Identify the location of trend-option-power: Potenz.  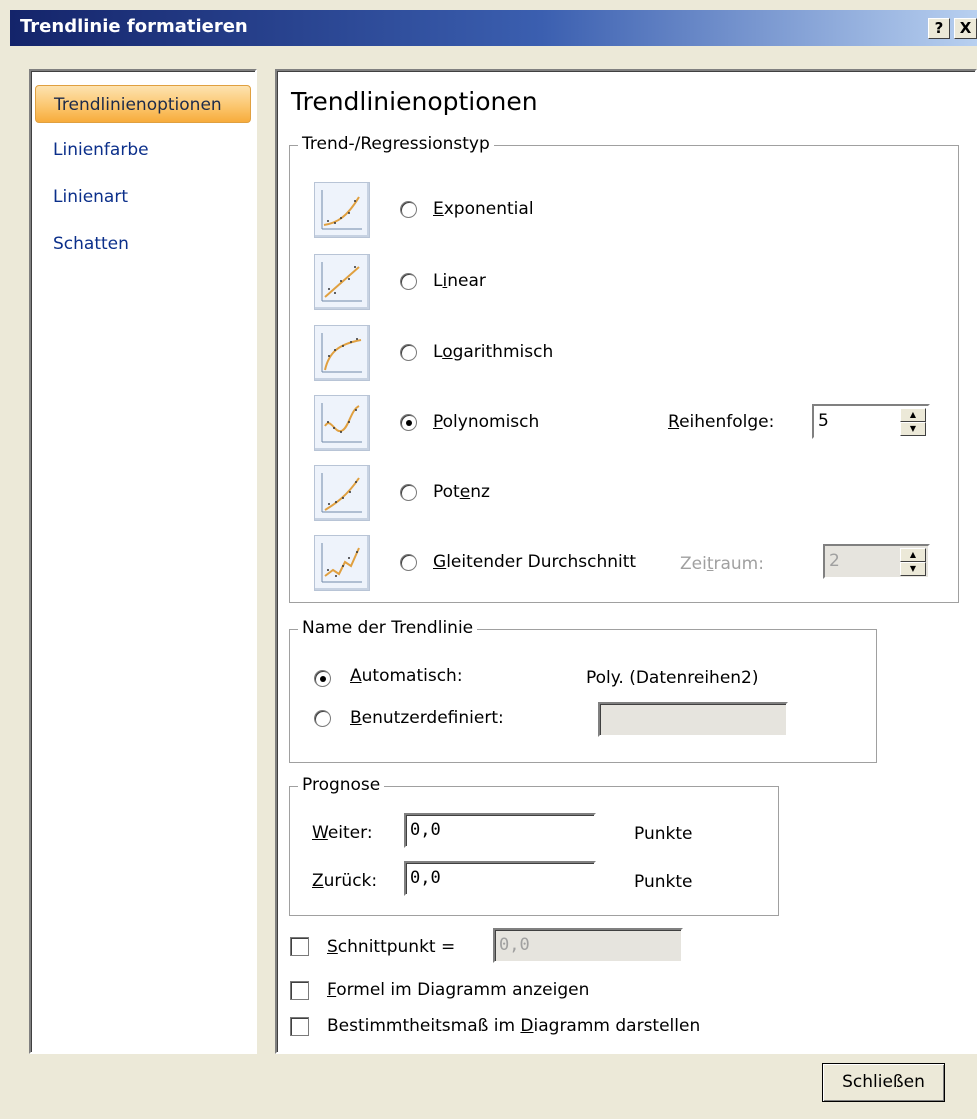
(620, 494).